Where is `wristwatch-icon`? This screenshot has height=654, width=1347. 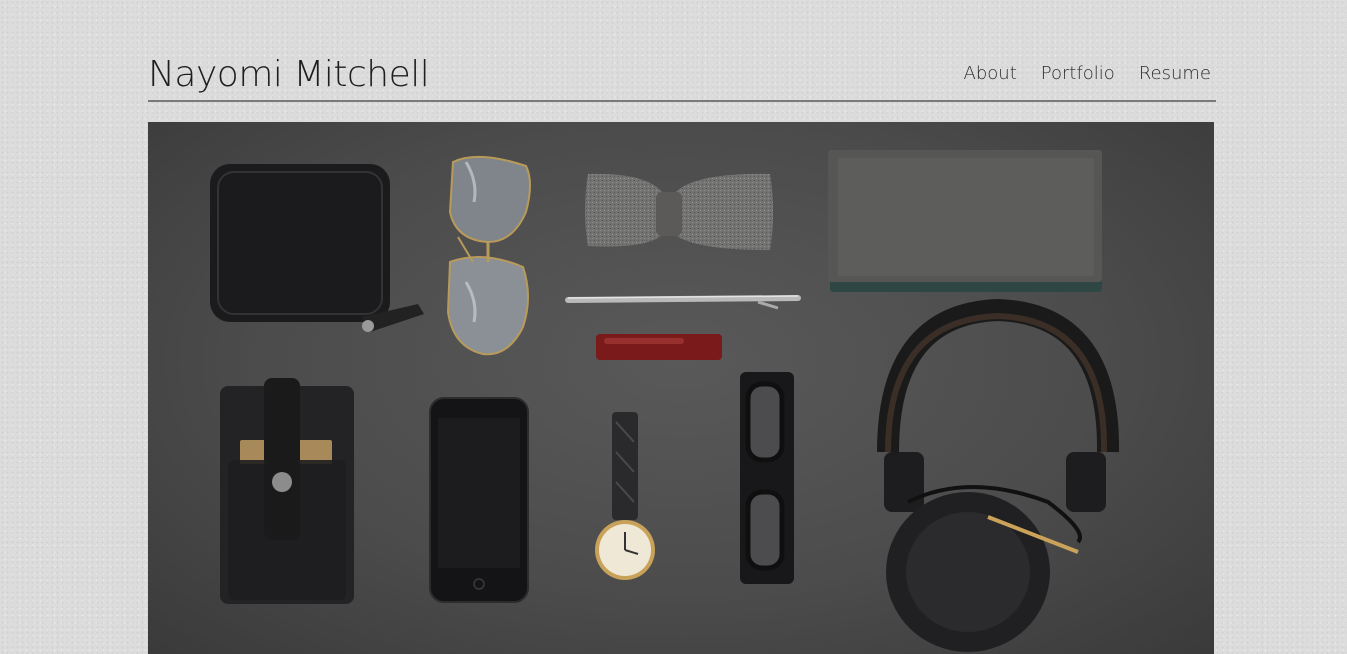 wristwatch-icon is located at coordinates (625, 496).